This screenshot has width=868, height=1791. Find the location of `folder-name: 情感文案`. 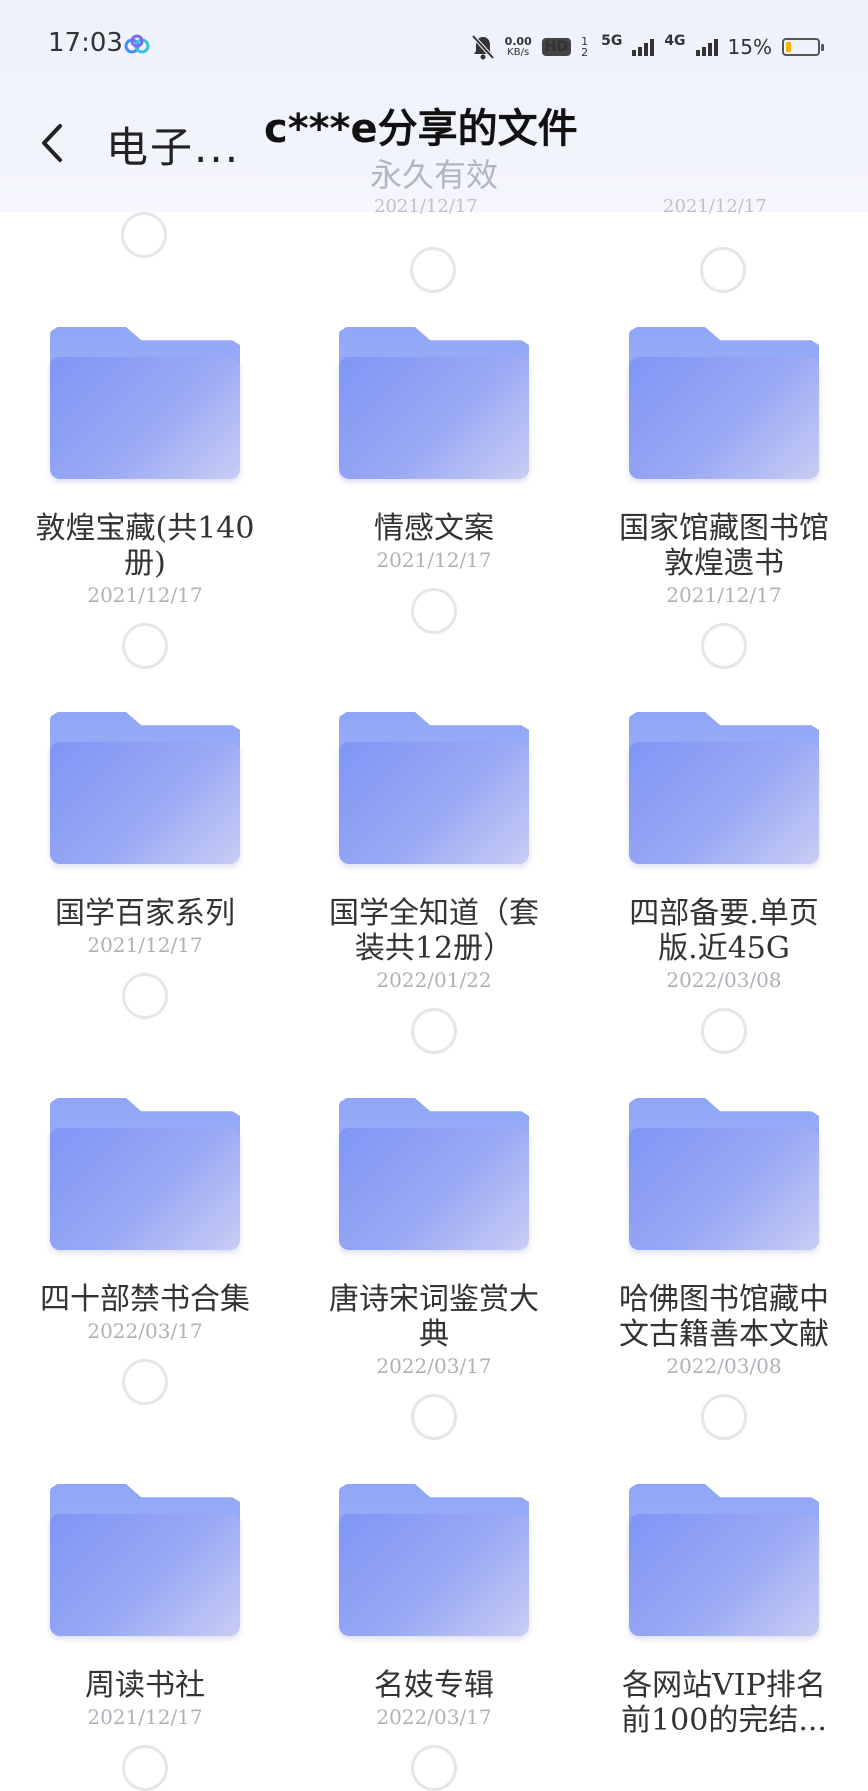

folder-name: 情感文案 is located at coordinates (434, 528).